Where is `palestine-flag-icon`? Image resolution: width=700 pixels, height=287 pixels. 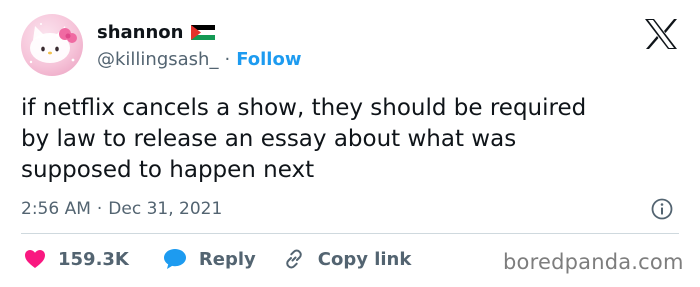
palestine-flag-icon is located at coordinates (203, 32).